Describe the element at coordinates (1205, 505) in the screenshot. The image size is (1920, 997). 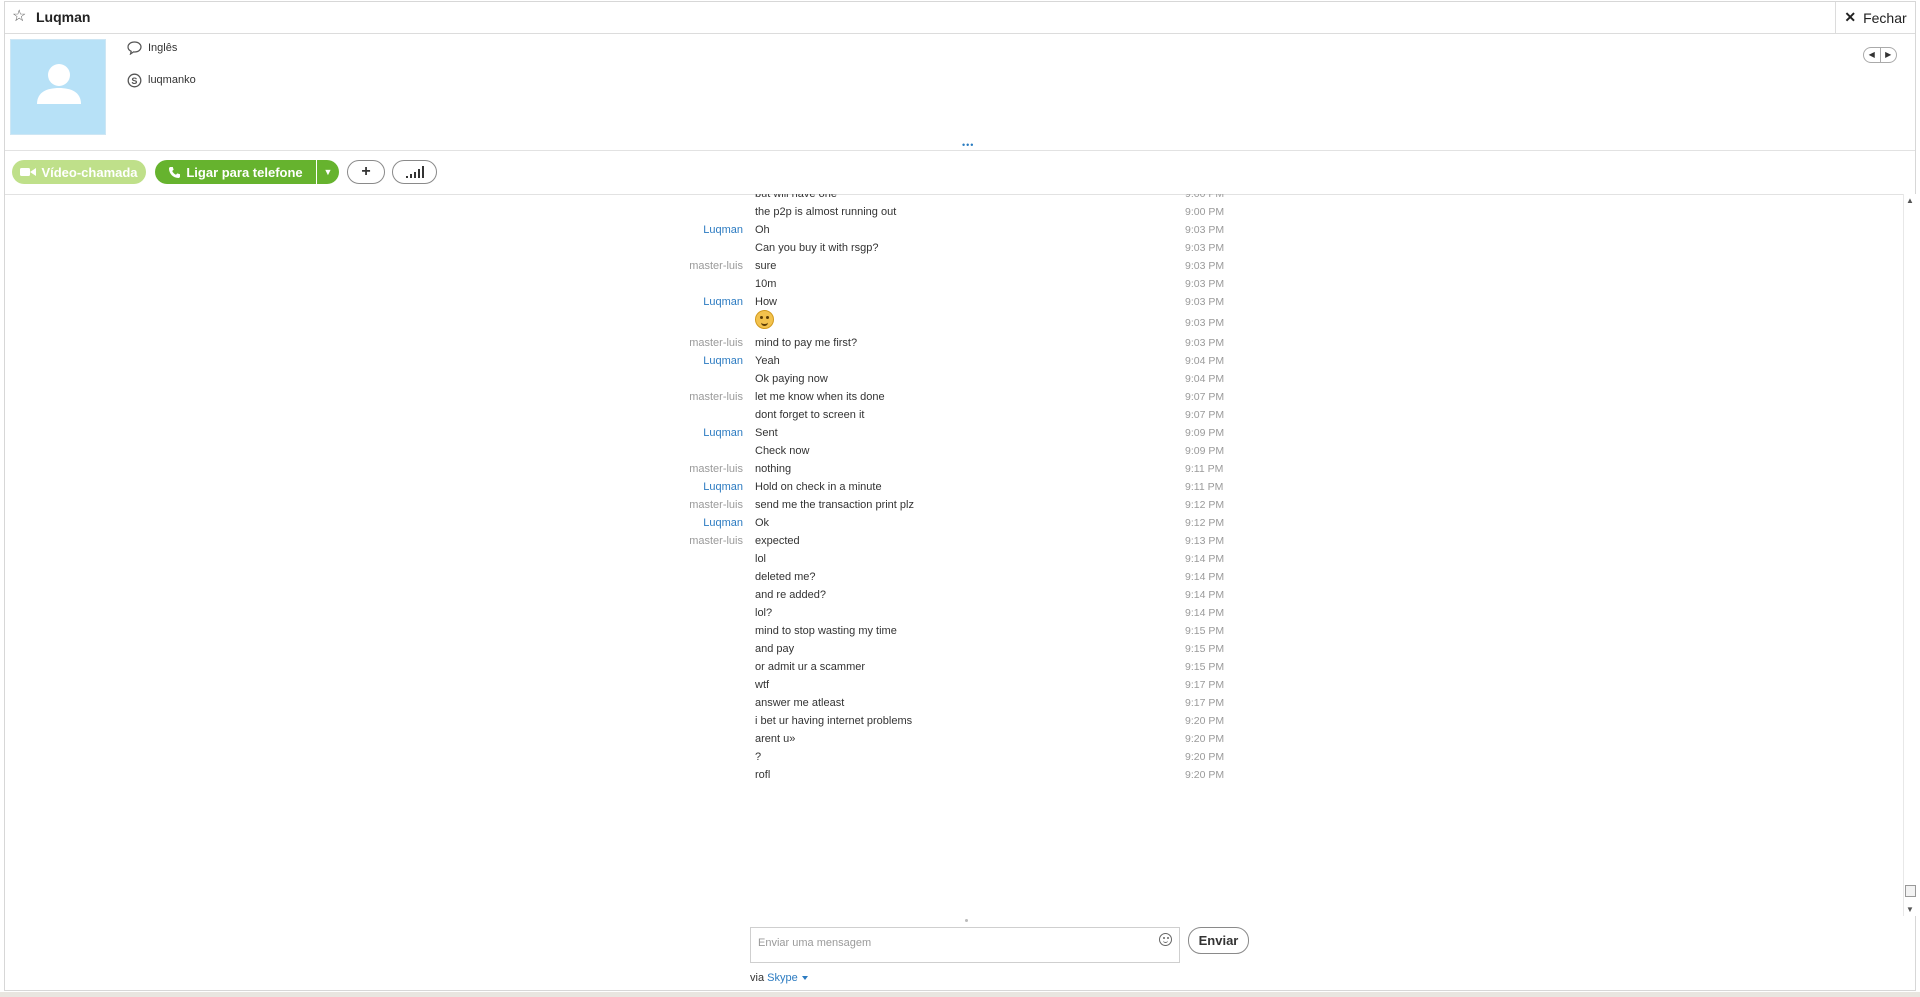
I see `message-timestamp: 9:12 PM` at that location.